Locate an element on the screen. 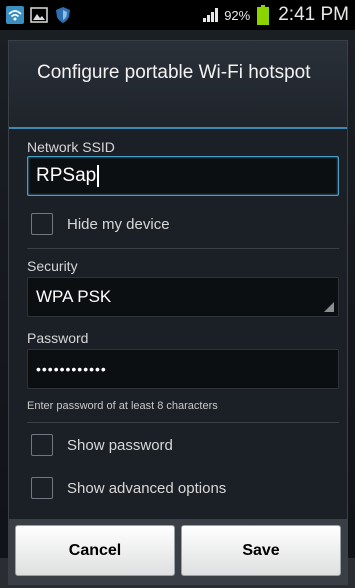 This screenshot has height=588, width=355. battery-percent: 92% is located at coordinates (237, 15).